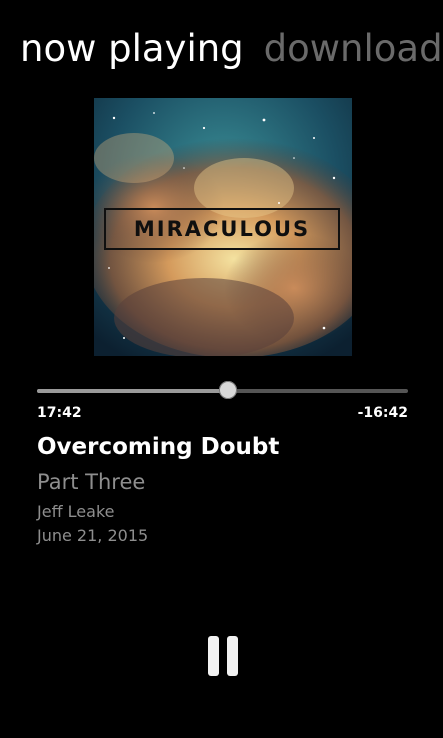 The image size is (443, 738). What do you see at coordinates (133, 391) in the screenshot?
I see `progress-fill` at bounding box center [133, 391].